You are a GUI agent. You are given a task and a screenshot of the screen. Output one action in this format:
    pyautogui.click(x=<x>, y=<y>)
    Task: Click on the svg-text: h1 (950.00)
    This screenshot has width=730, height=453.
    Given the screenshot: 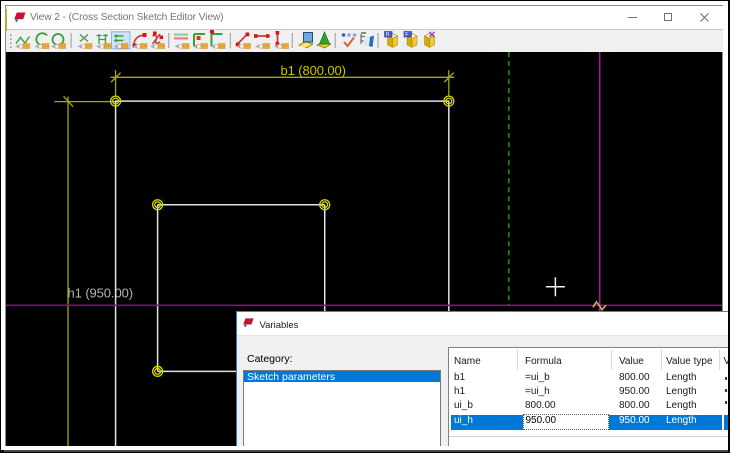 What is the action you would take?
    pyautogui.click(x=100, y=292)
    